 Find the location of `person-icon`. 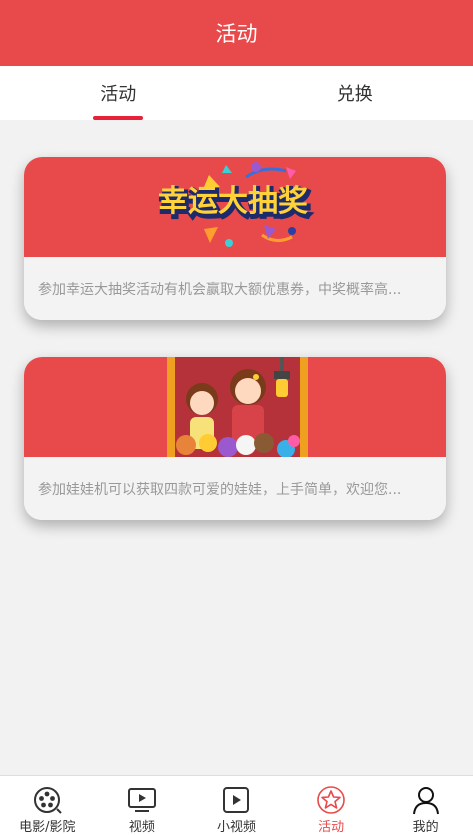

person-icon is located at coordinates (425, 801).